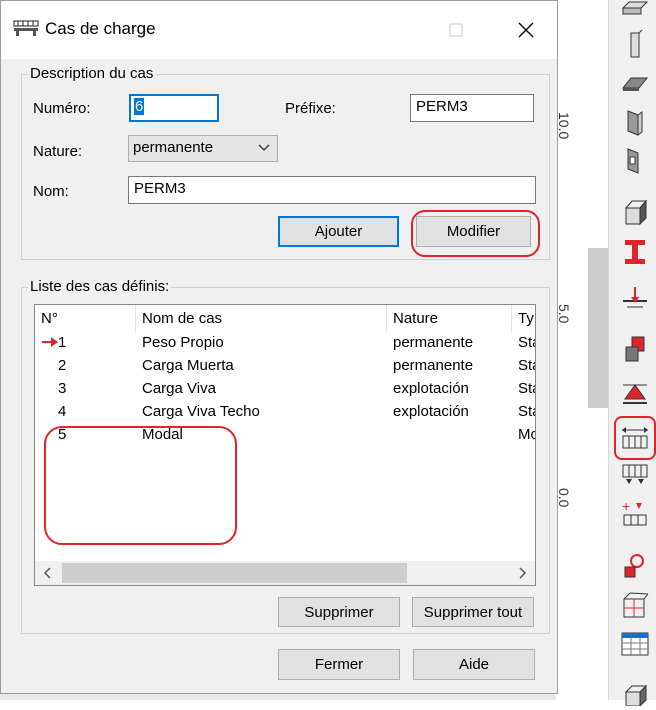 Image resolution: width=656 pixels, height=710 pixels. What do you see at coordinates (564, 126) in the screenshot?
I see `axis-number: 10.0` at bounding box center [564, 126].